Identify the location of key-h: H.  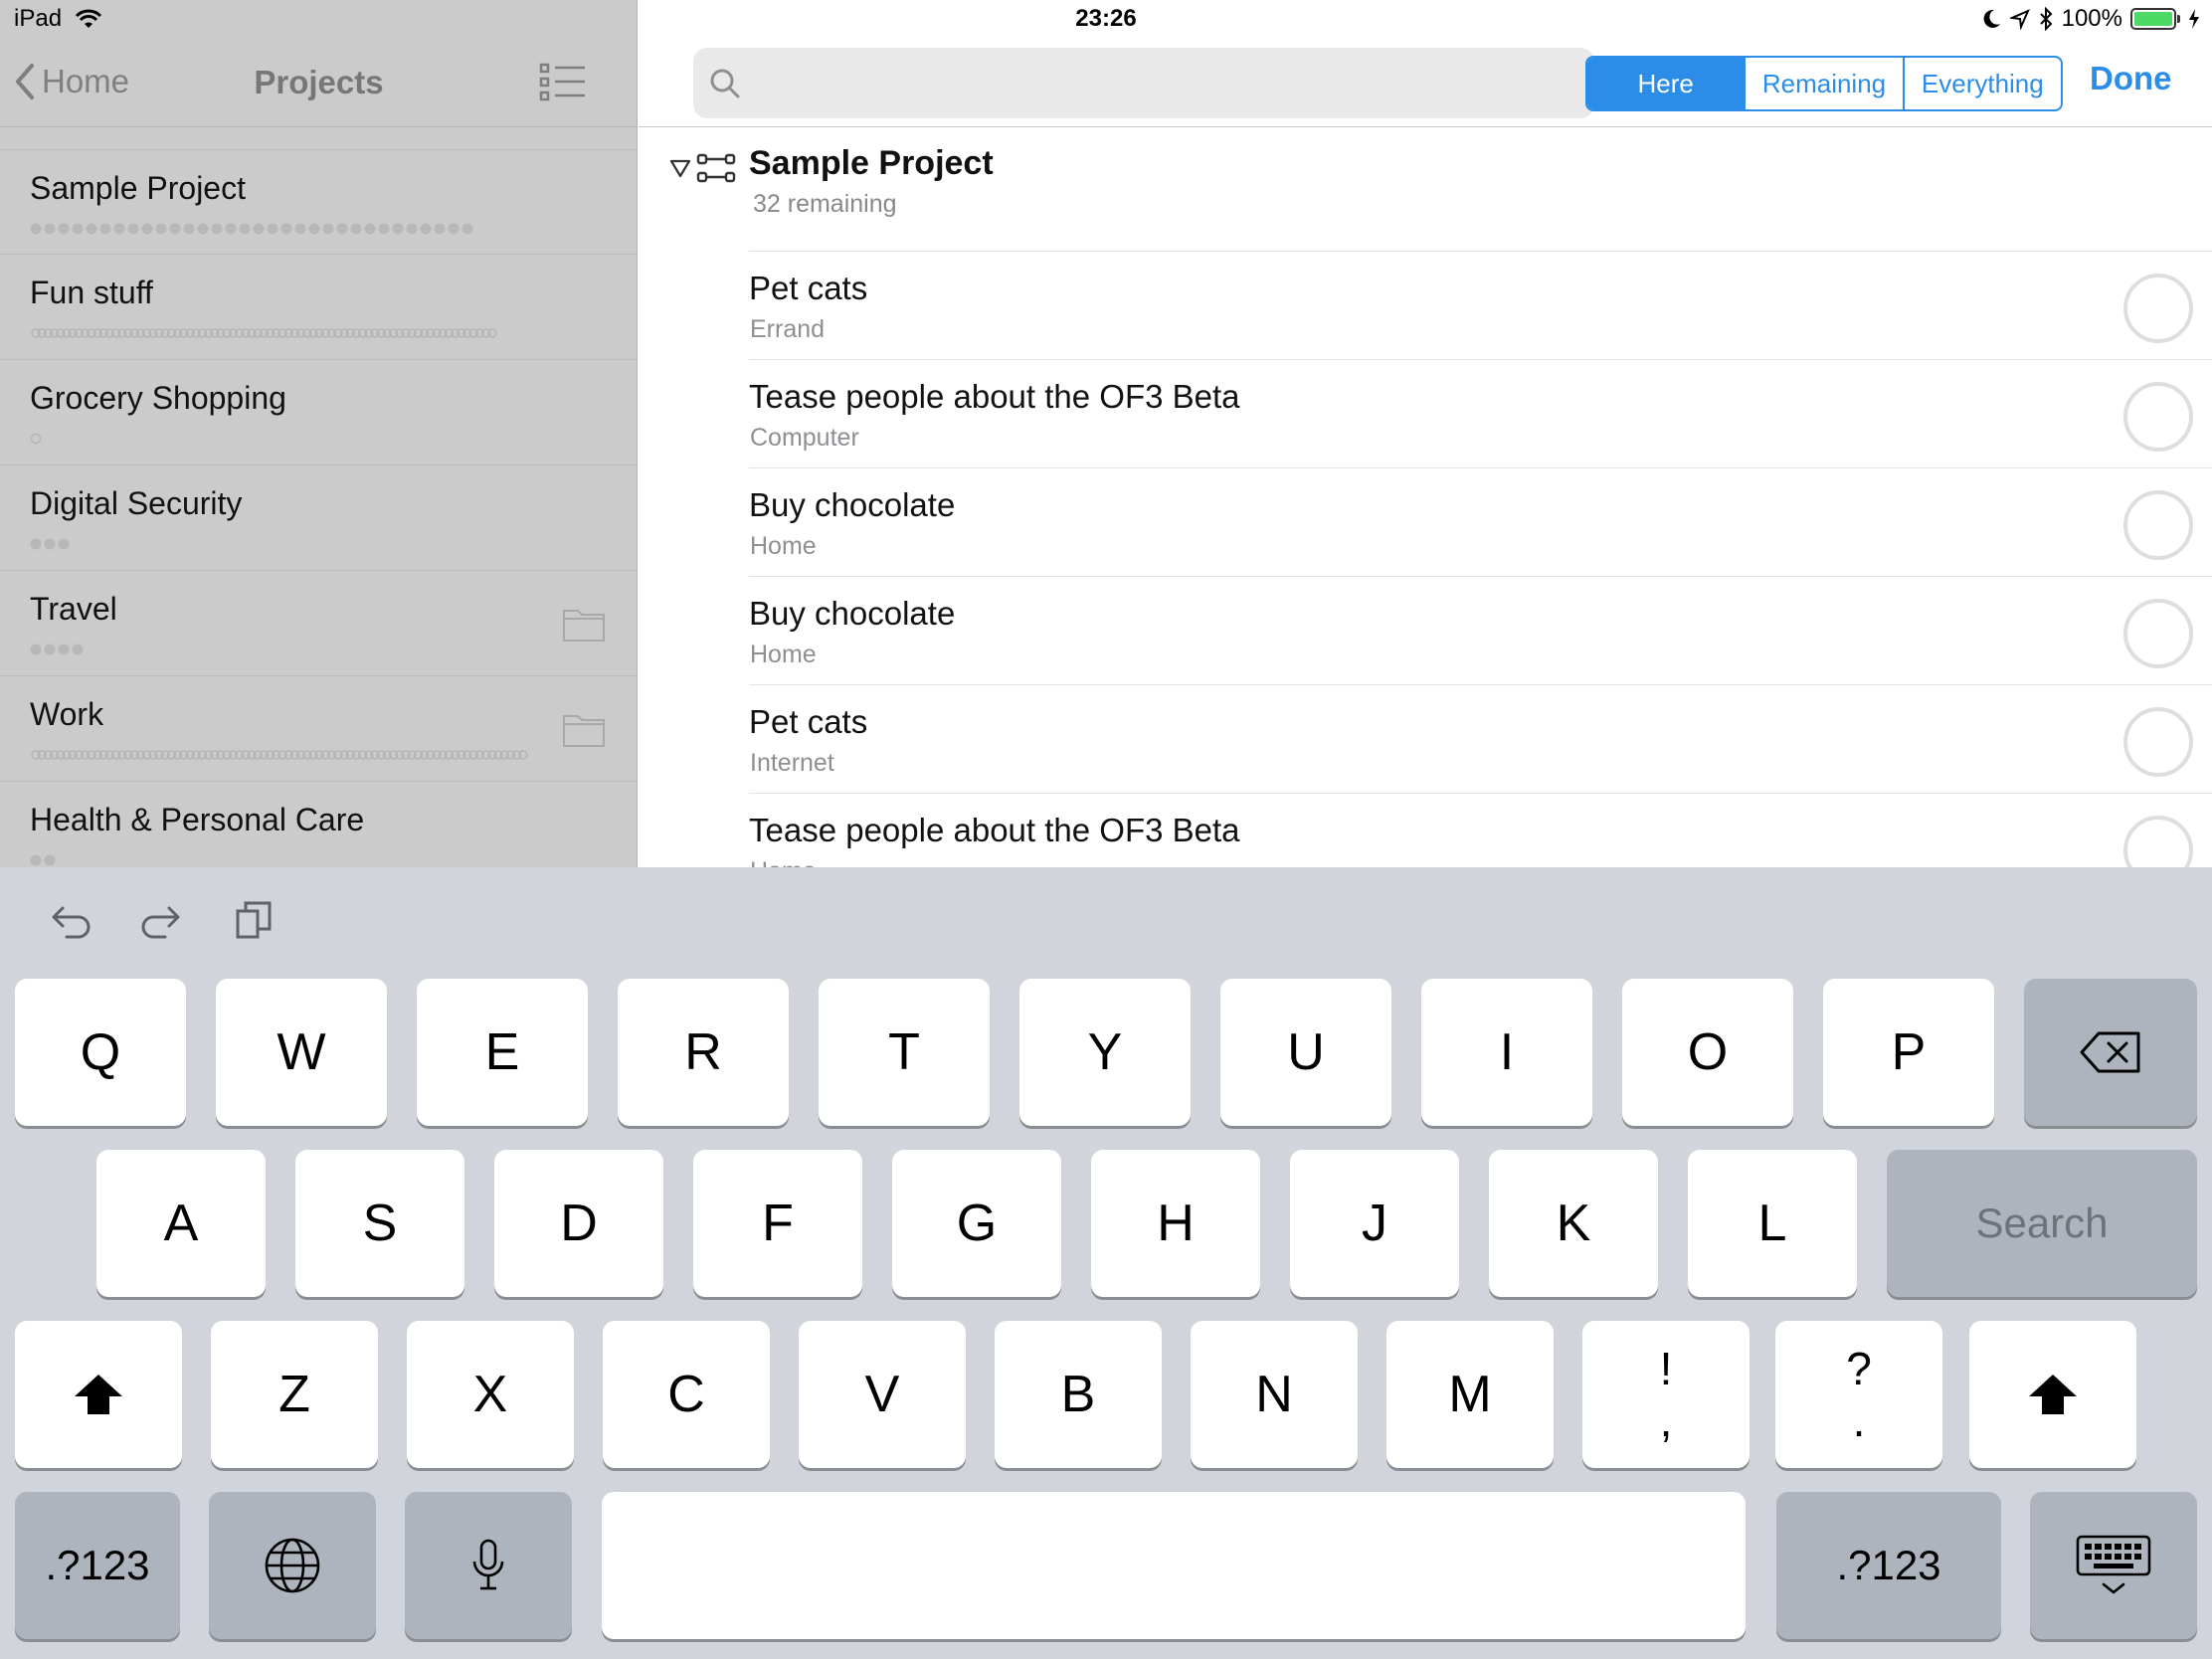
(1175, 1223).